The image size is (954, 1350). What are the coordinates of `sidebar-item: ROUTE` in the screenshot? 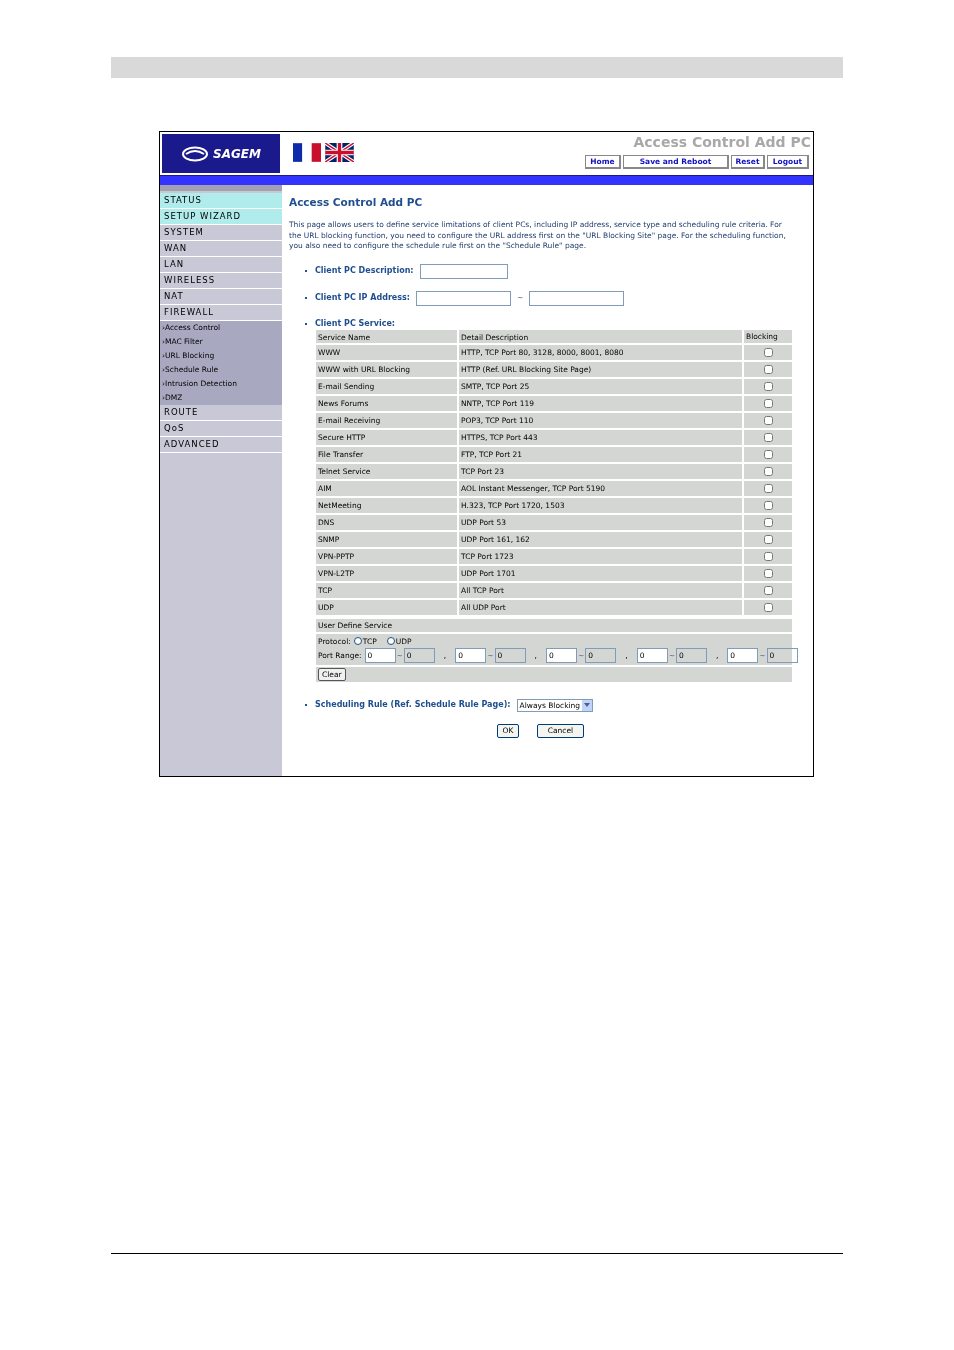 It's located at (221, 413).